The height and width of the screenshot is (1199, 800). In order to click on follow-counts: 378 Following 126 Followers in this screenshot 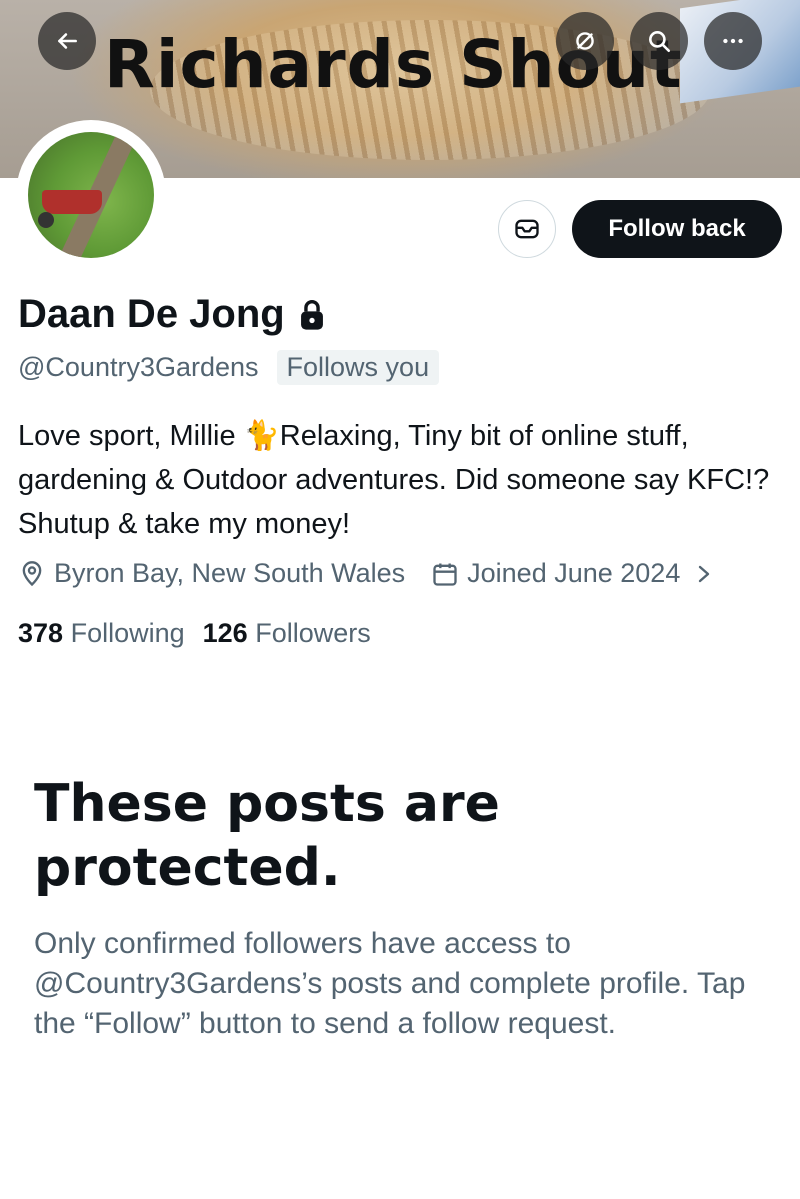, I will do `click(194, 633)`.